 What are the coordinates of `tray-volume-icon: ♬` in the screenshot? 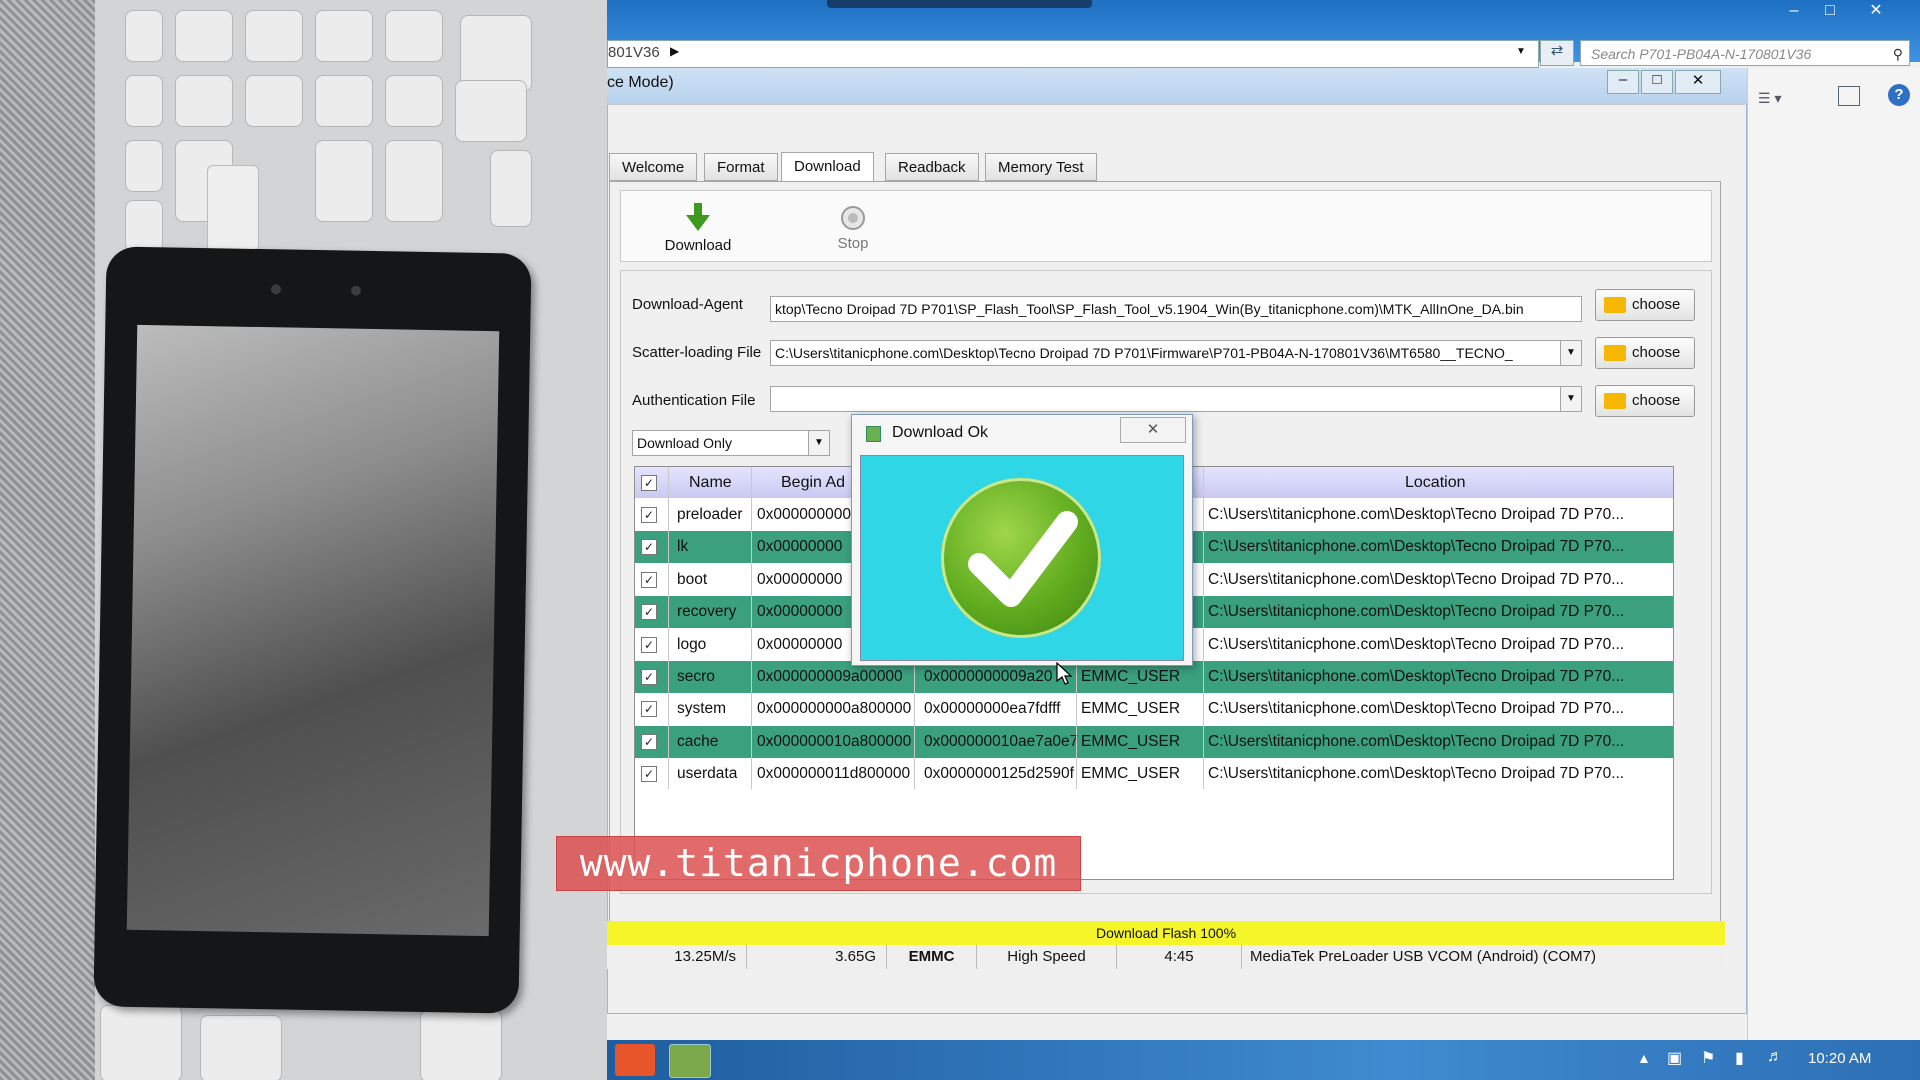 It's located at (1775, 1057).